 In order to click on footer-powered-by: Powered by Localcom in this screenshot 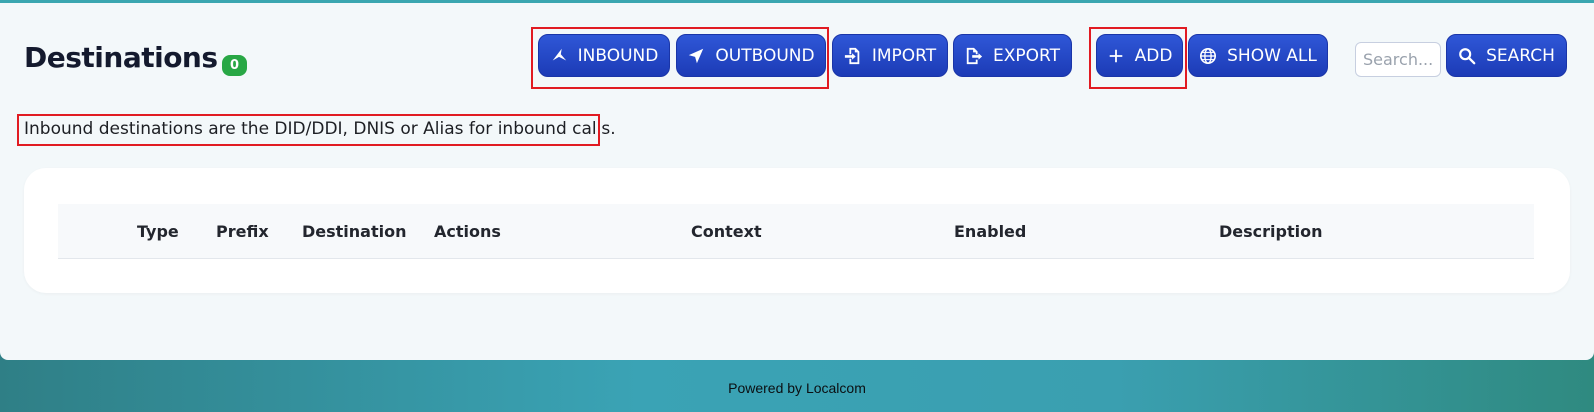, I will do `click(797, 388)`.